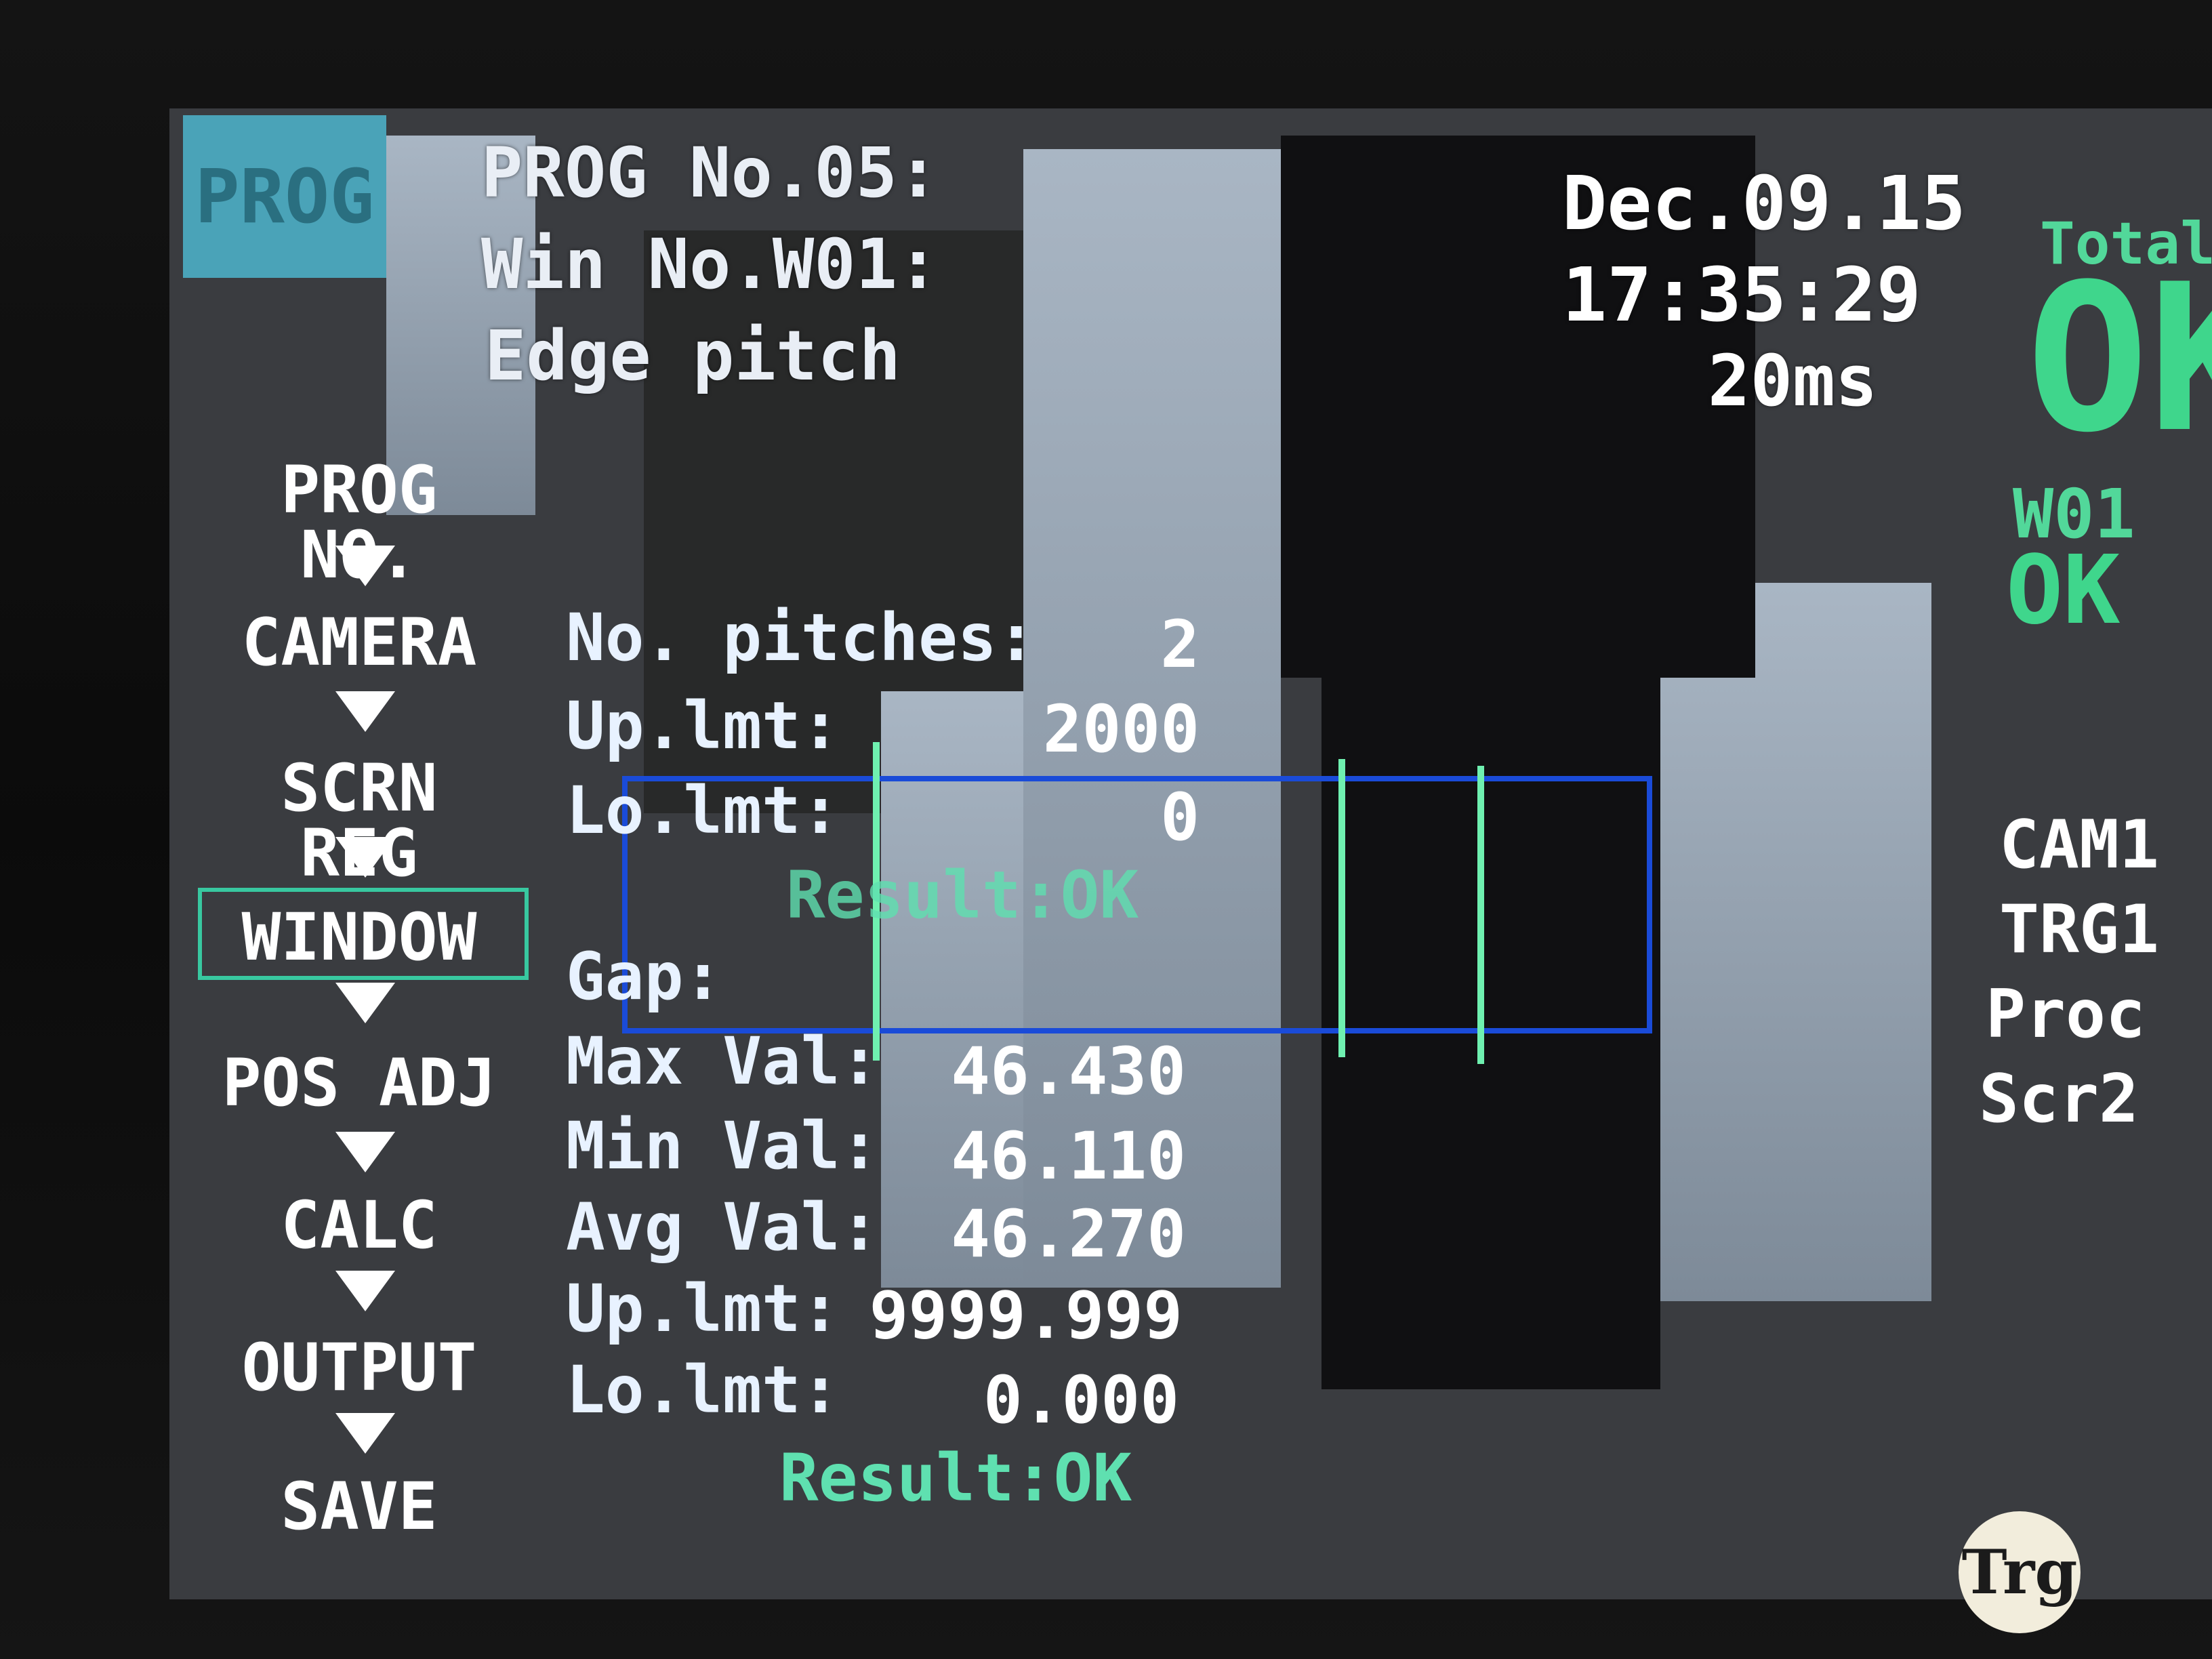 The height and width of the screenshot is (1659, 2212). What do you see at coordinates (996, 729) in the screenshot?
I see `setting-upper-limit-value: 2000` at bounding box center [996, 729].